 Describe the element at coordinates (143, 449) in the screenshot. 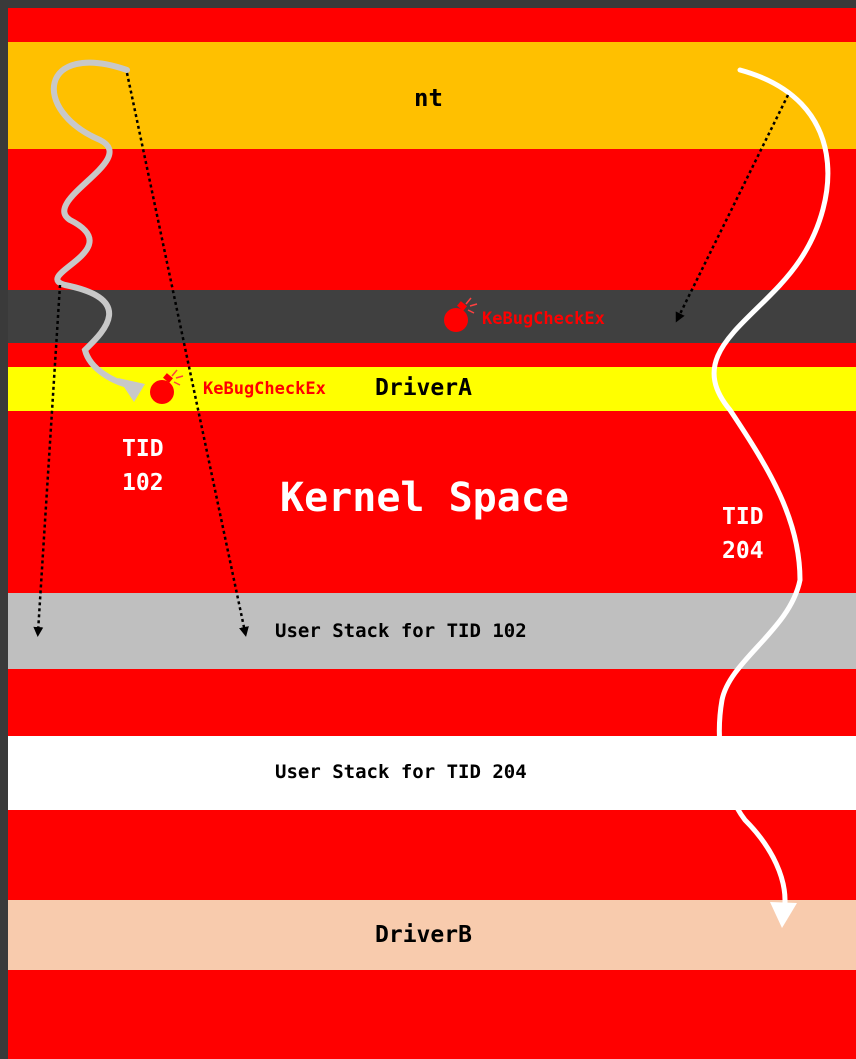

I see `tid-102-label: TID` at that location.